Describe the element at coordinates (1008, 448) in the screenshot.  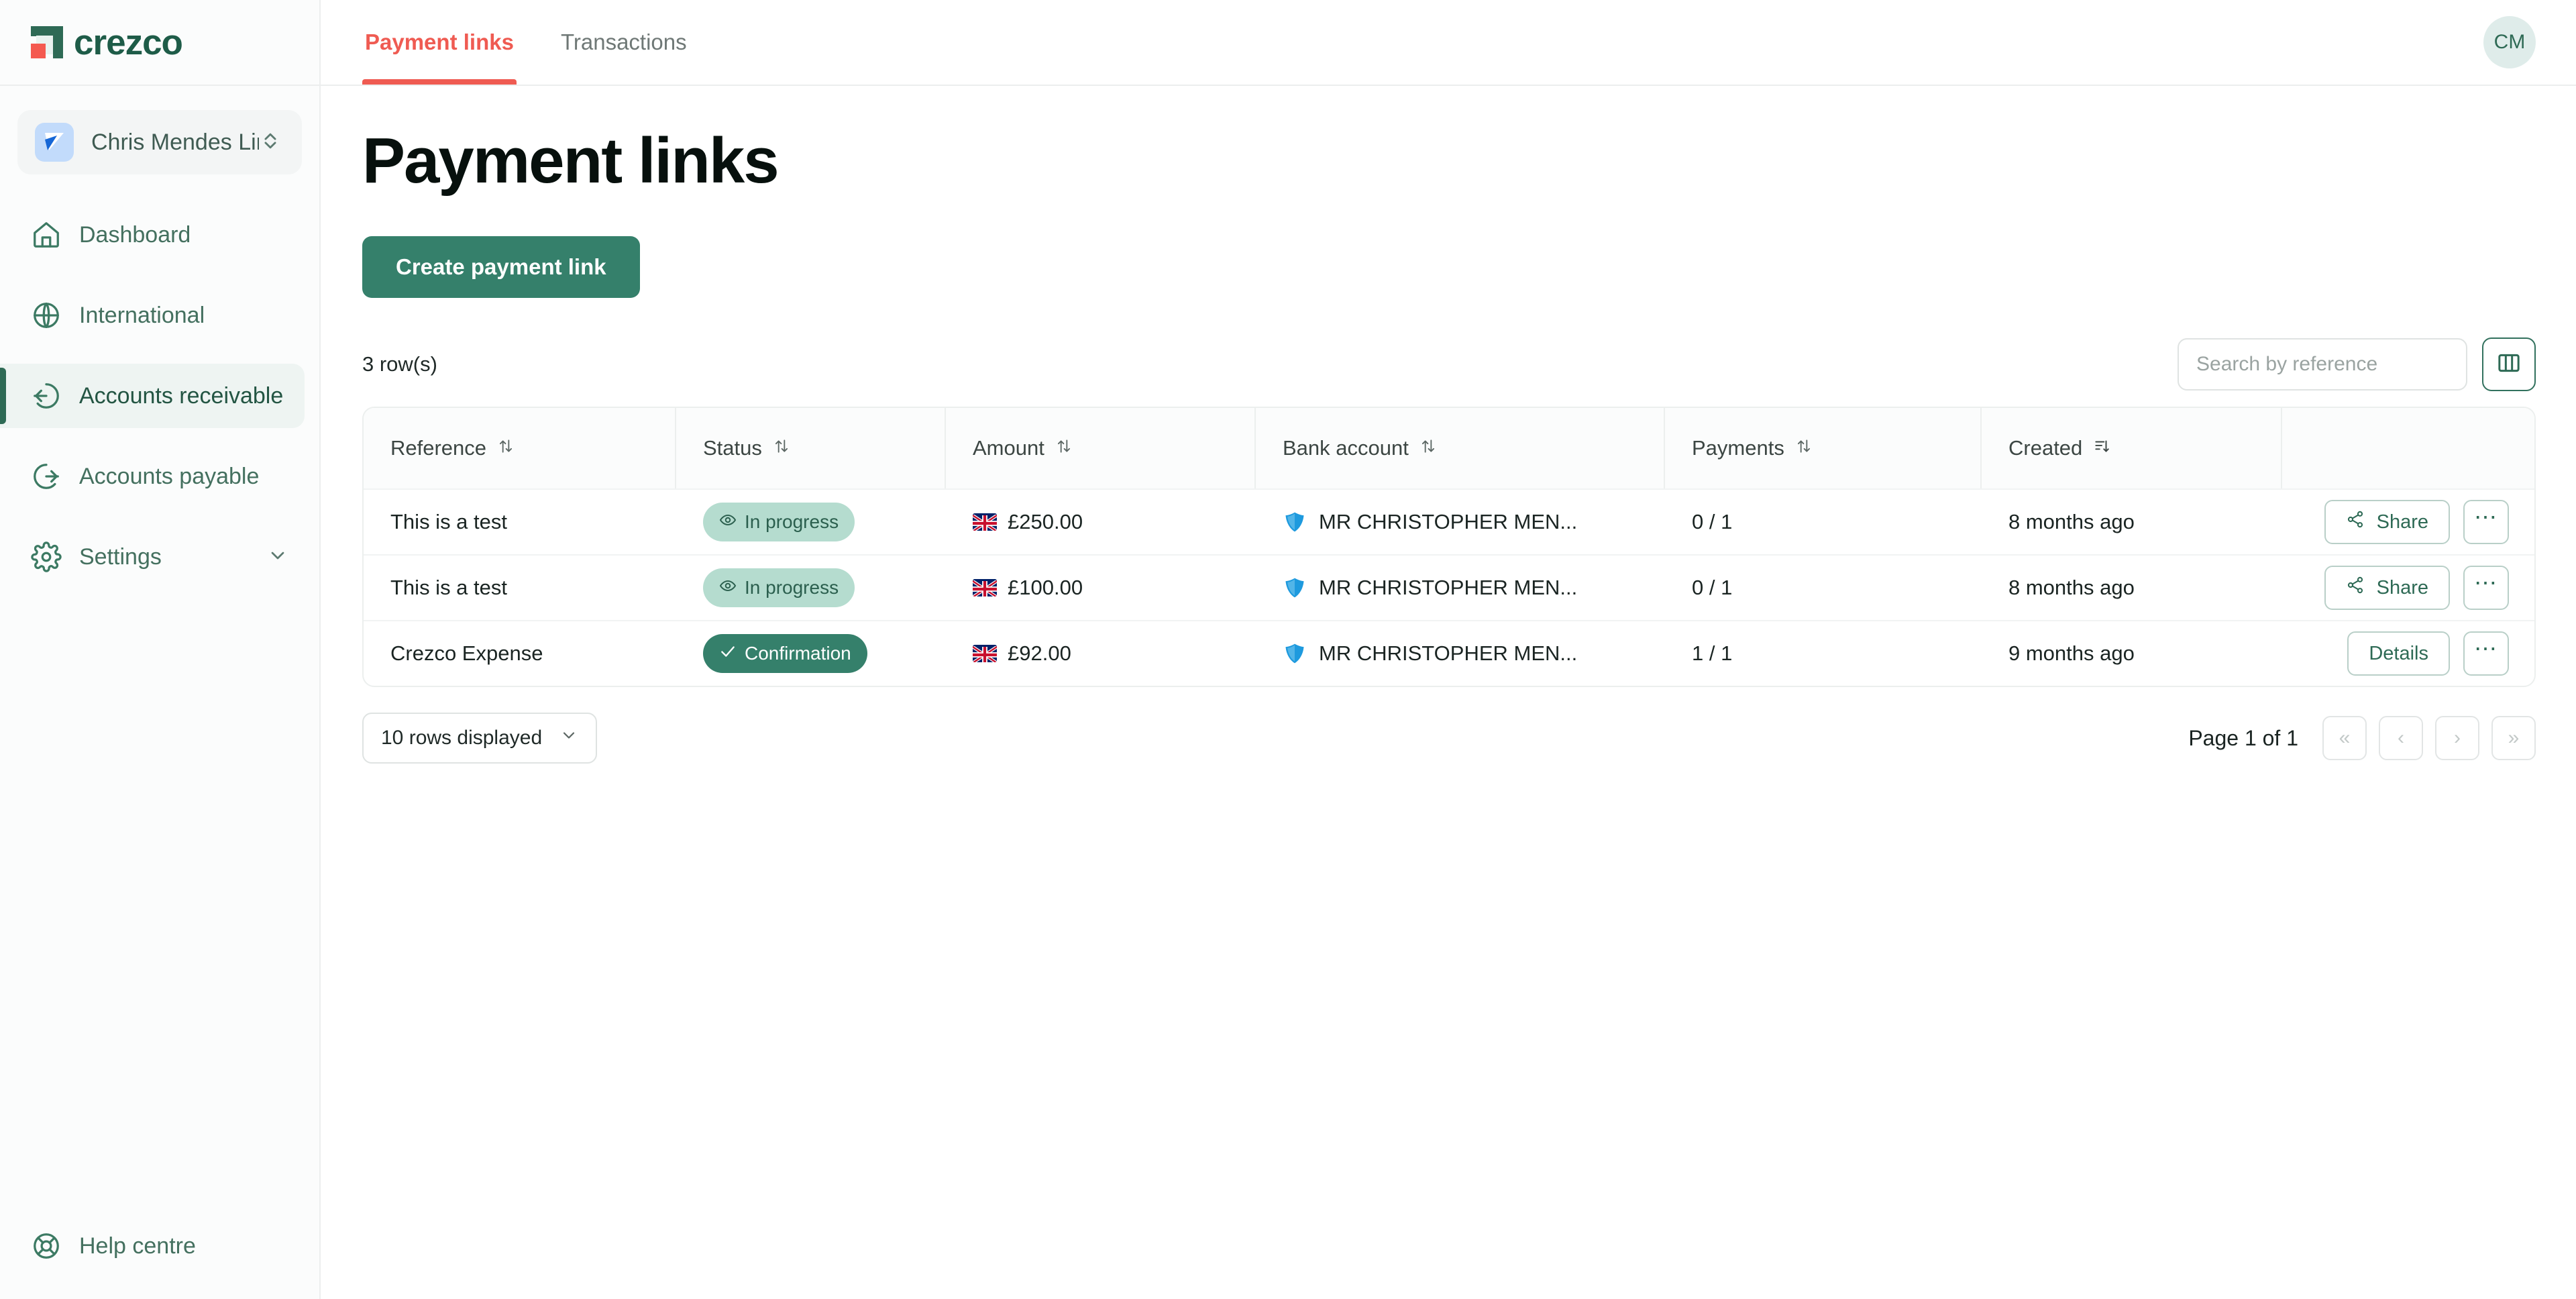
I see `column-label: Amount` at that location.